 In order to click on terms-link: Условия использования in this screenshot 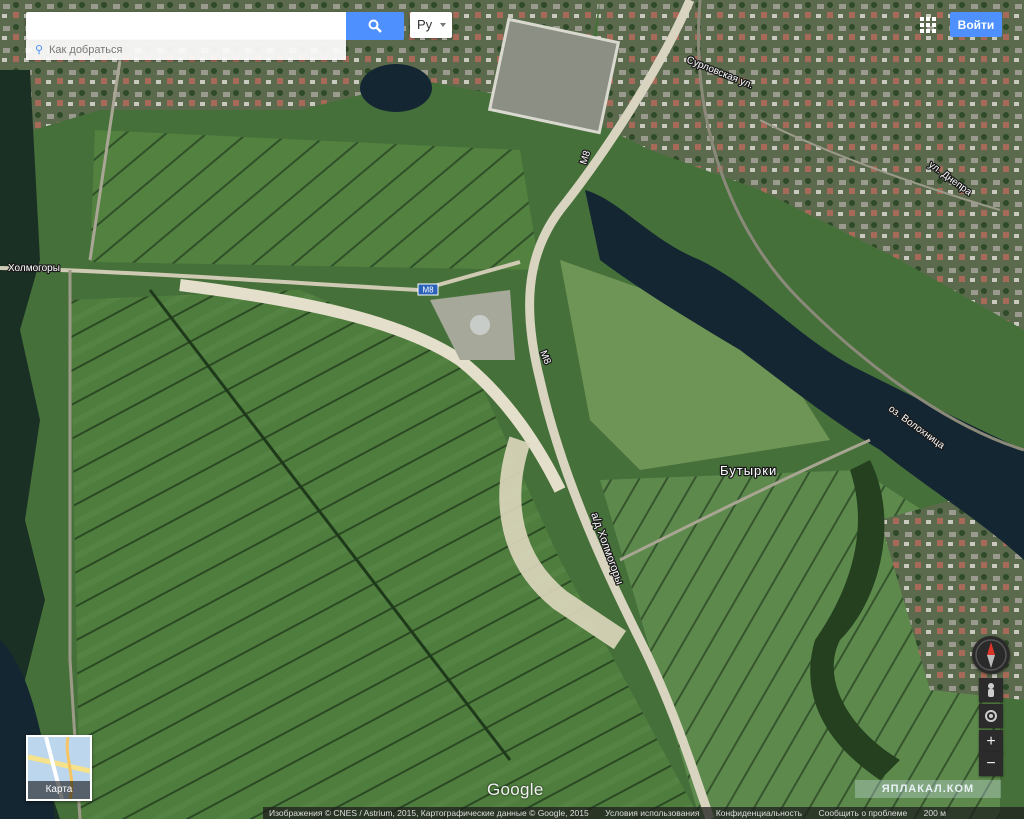, I will do `click(652, 813)`.